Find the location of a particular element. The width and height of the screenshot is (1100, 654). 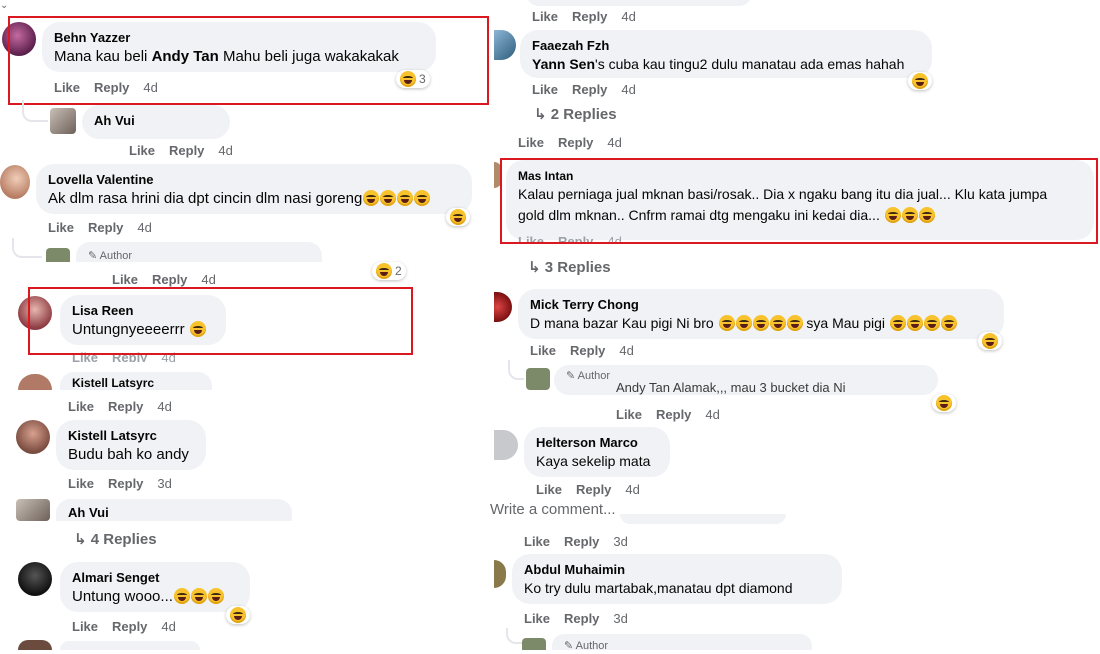

comment-author: Faaezah Fzh is located at coordinates (726, 46).